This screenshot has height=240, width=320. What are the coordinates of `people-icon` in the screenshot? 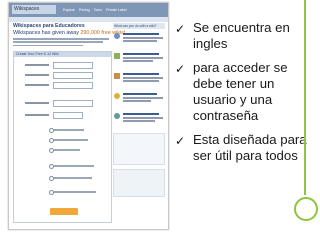 It's located at (117, 36).